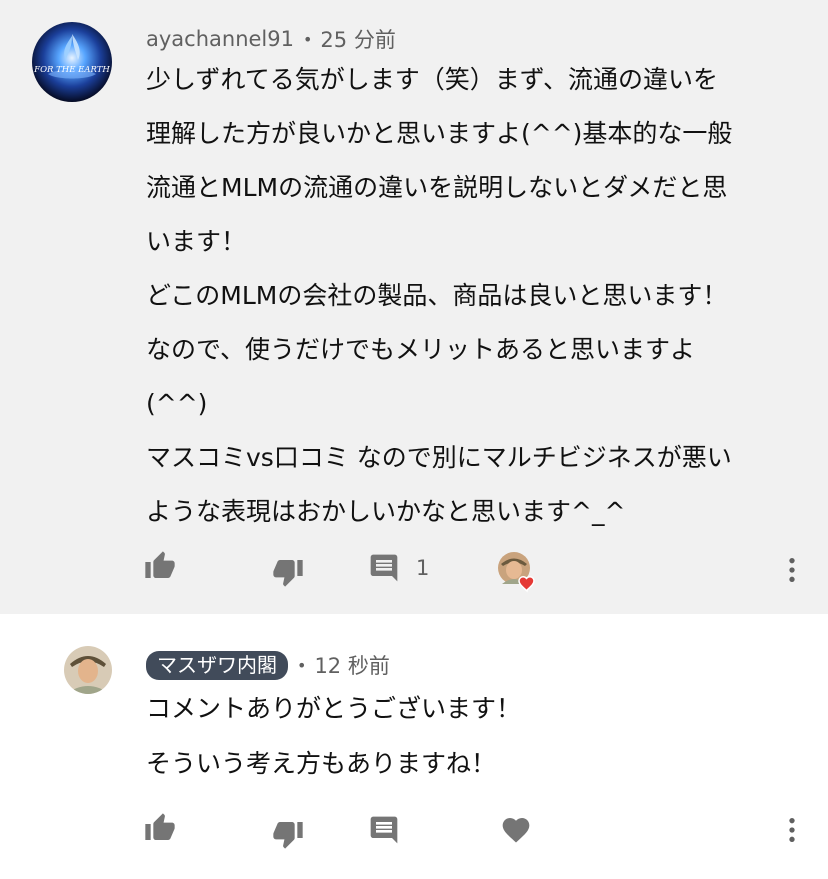 Image resolution: width=828 pixels, height=879 pixels. I want to click on comment-text-line: マスコミvs口コミ なので別にマルチビジネスが悪い, so click(439, 457).